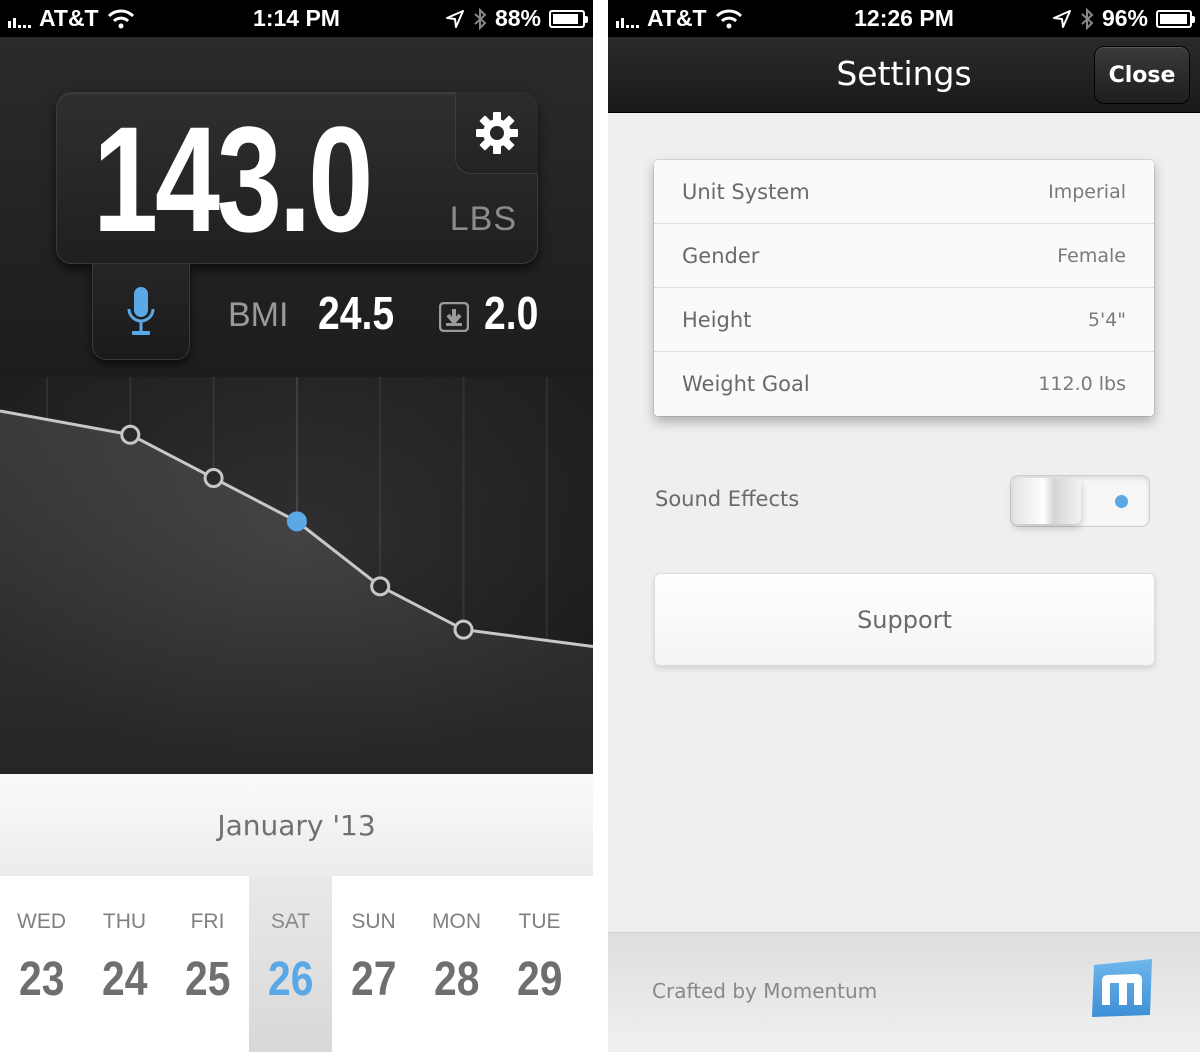 Image resolution: width=1200 pixels, height=1052 pixels. What do you see at coordinates (539, 979) in the screenshot?
I see `day-number: 29` at bounding box center [539, 979].